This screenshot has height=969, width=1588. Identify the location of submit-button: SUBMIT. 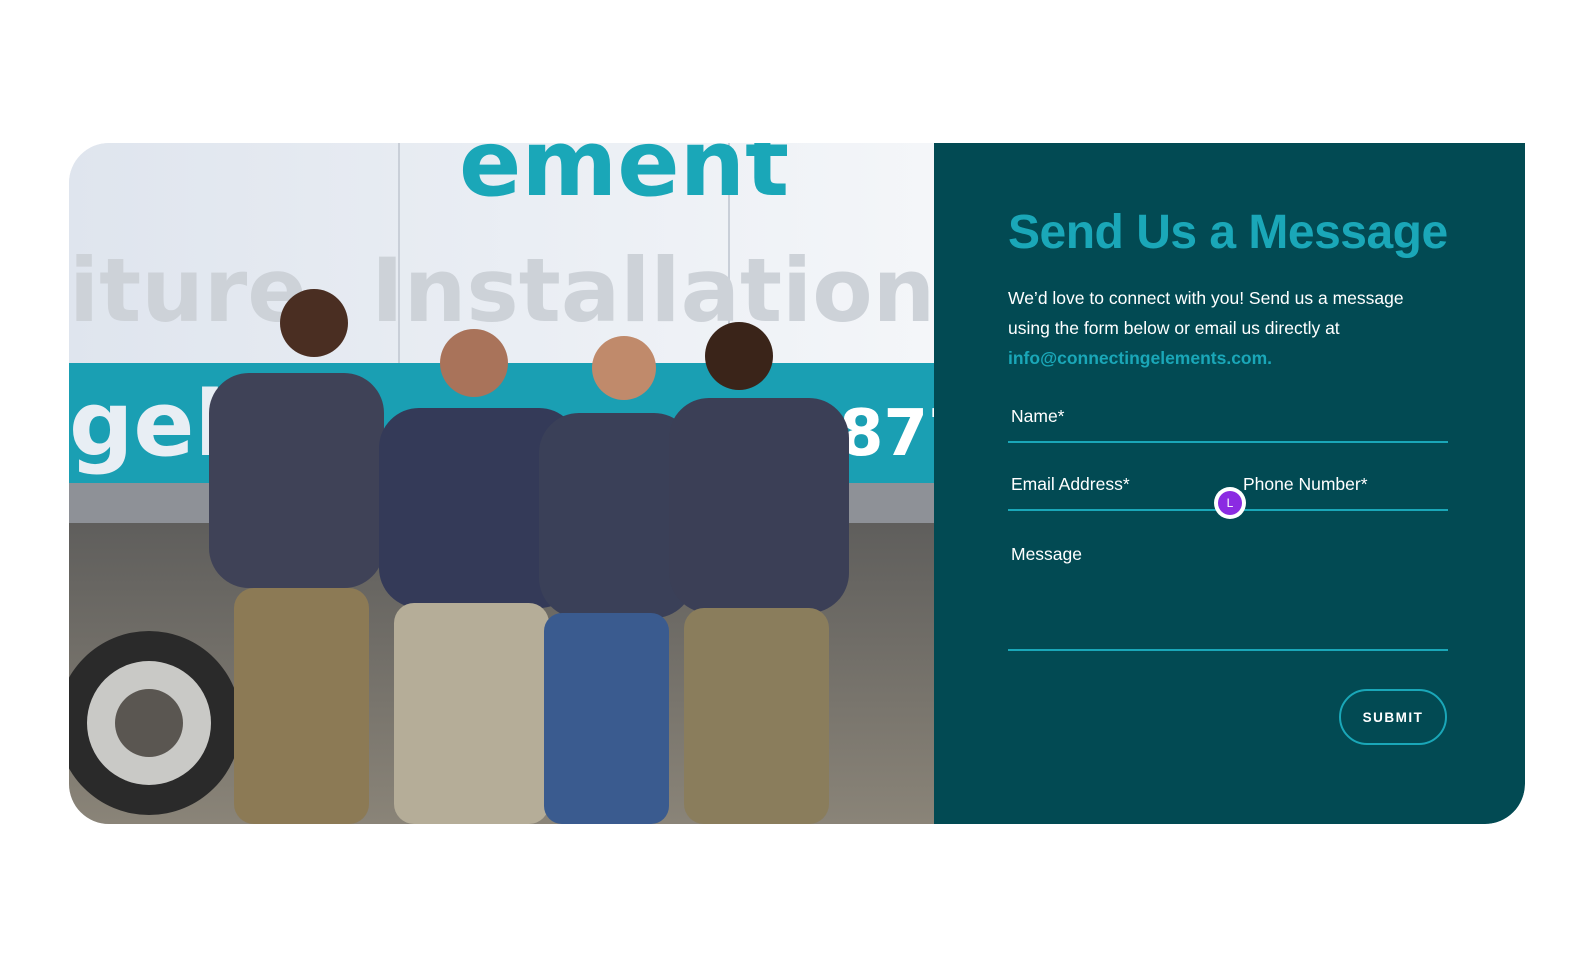
(1393, 717).